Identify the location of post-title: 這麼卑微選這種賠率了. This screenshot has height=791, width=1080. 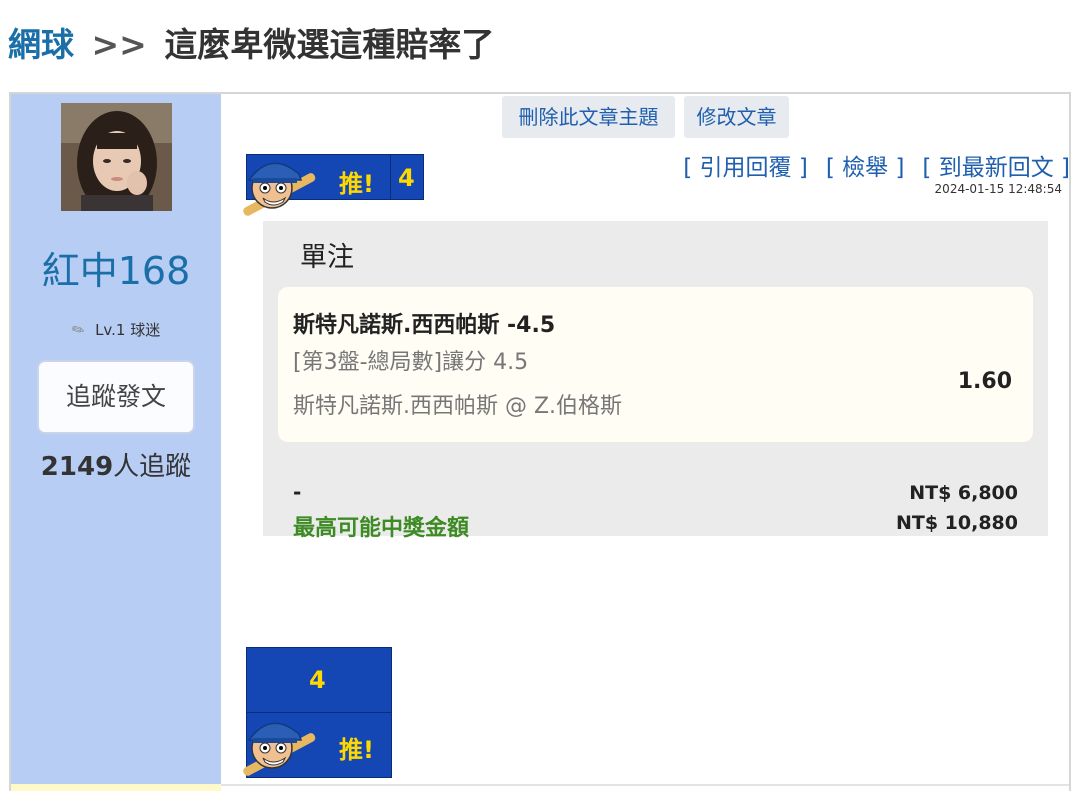
(329, 44).